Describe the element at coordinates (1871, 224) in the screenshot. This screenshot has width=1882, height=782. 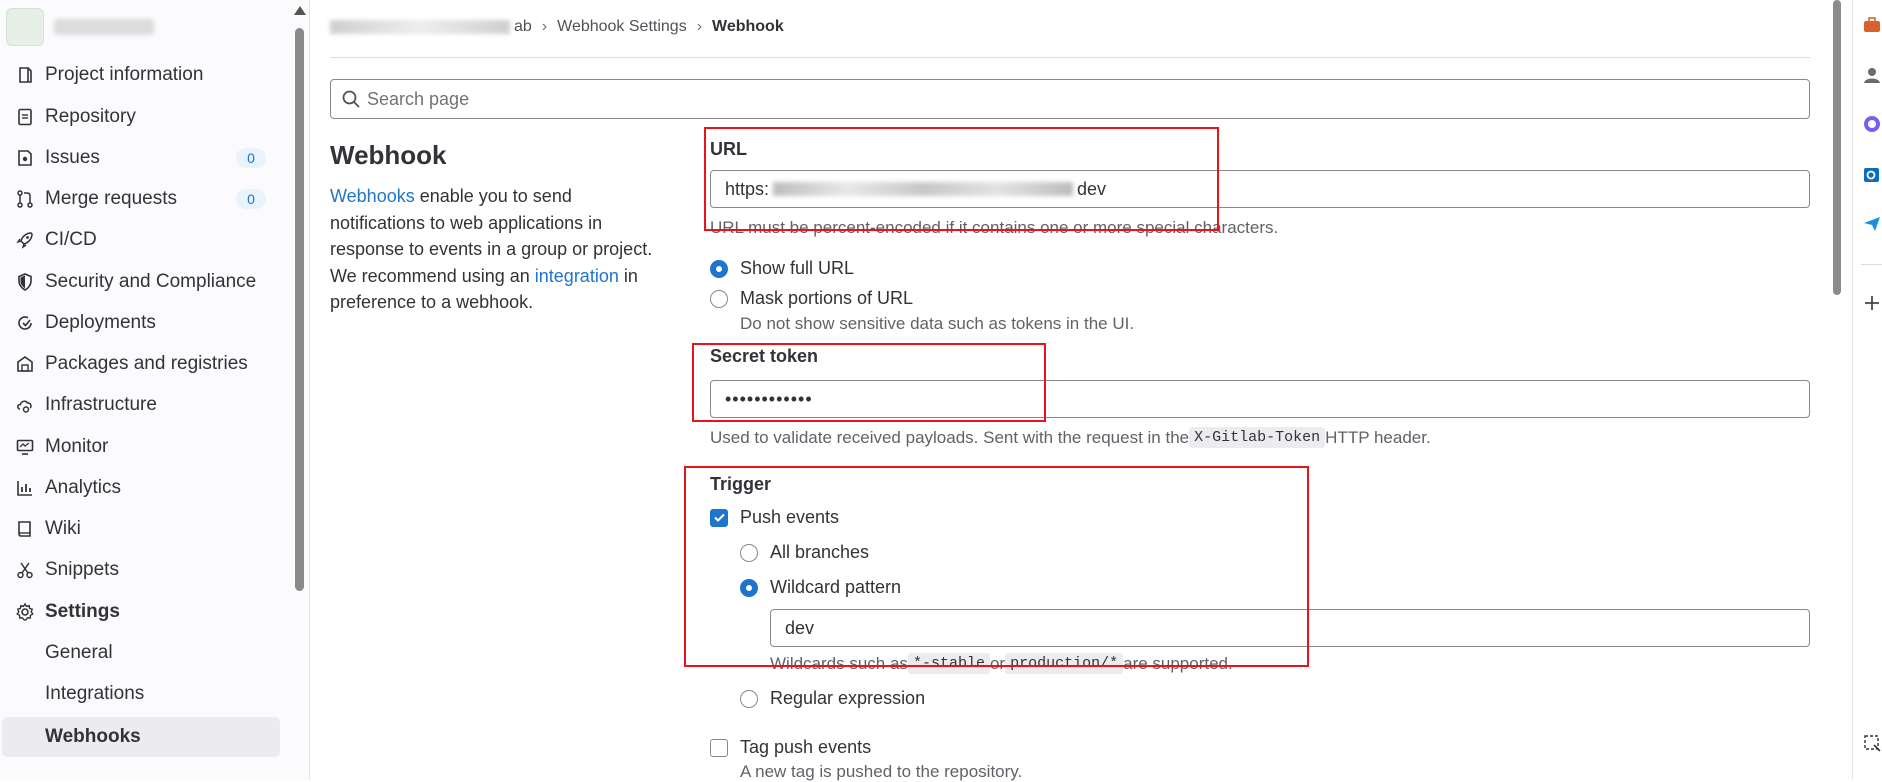
I see `send-icon` at that location.